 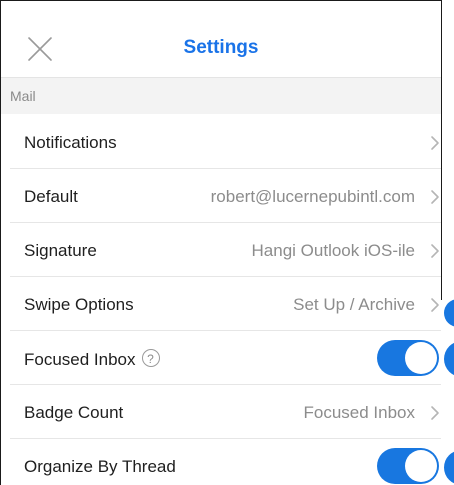 I want to click on row-label: Swipe Options, so click(x=79, y=304).